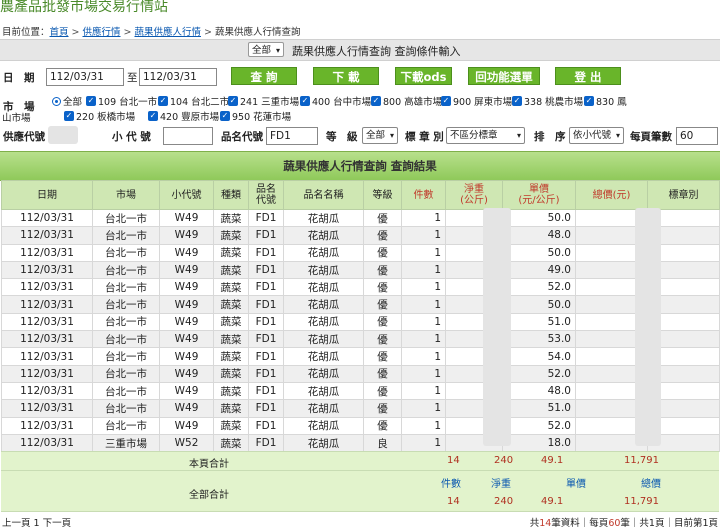 The height and width of the screenshot is (529, 720). Describe the element at coordinates (611, 195) in the screenshot. I see `header-total-price: 總價(元)` at that location.